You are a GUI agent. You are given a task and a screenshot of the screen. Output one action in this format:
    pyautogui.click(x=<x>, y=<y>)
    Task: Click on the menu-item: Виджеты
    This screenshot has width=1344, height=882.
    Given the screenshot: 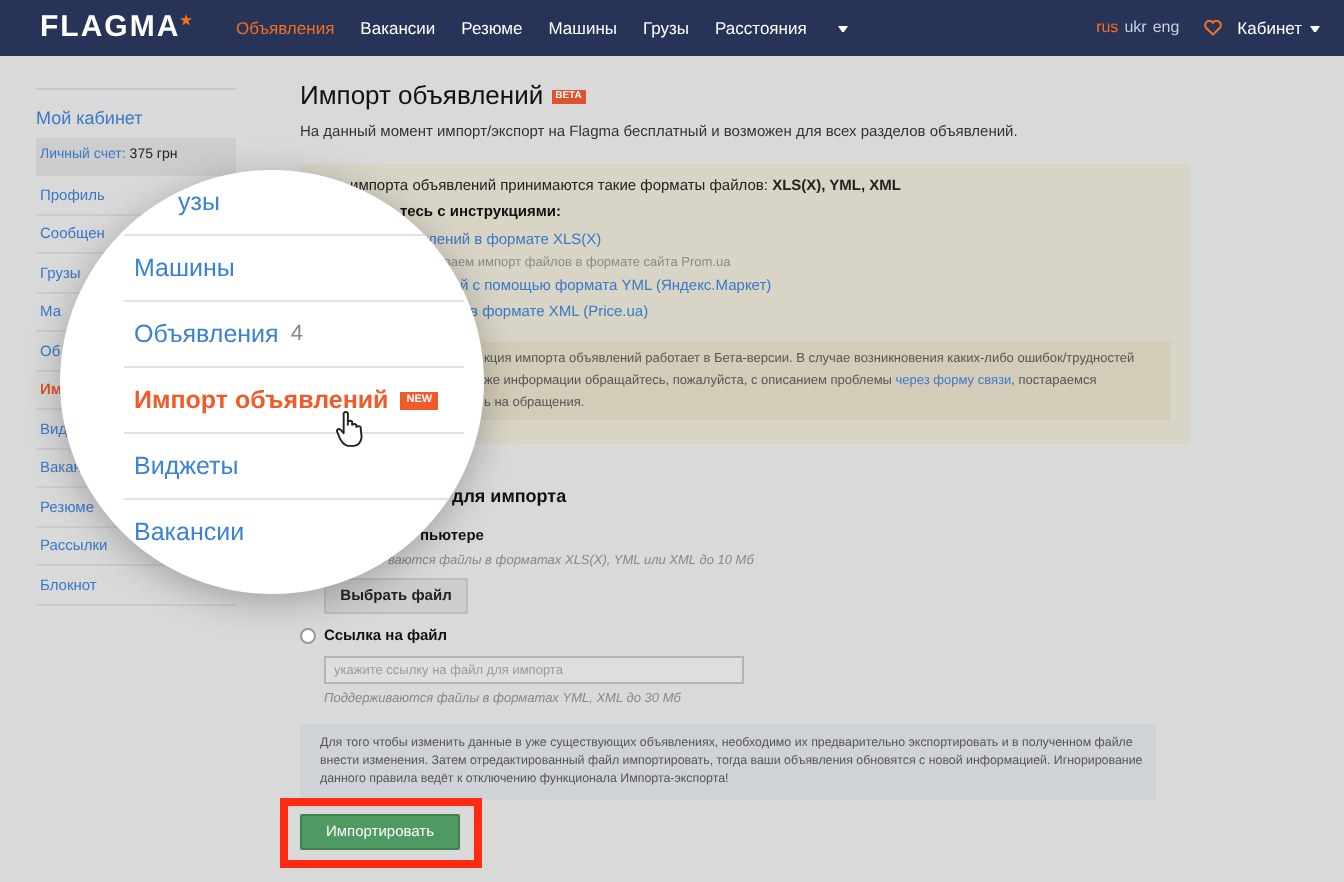 What is the action you would take?
    pyautogui.click(x=186, y=466)
    